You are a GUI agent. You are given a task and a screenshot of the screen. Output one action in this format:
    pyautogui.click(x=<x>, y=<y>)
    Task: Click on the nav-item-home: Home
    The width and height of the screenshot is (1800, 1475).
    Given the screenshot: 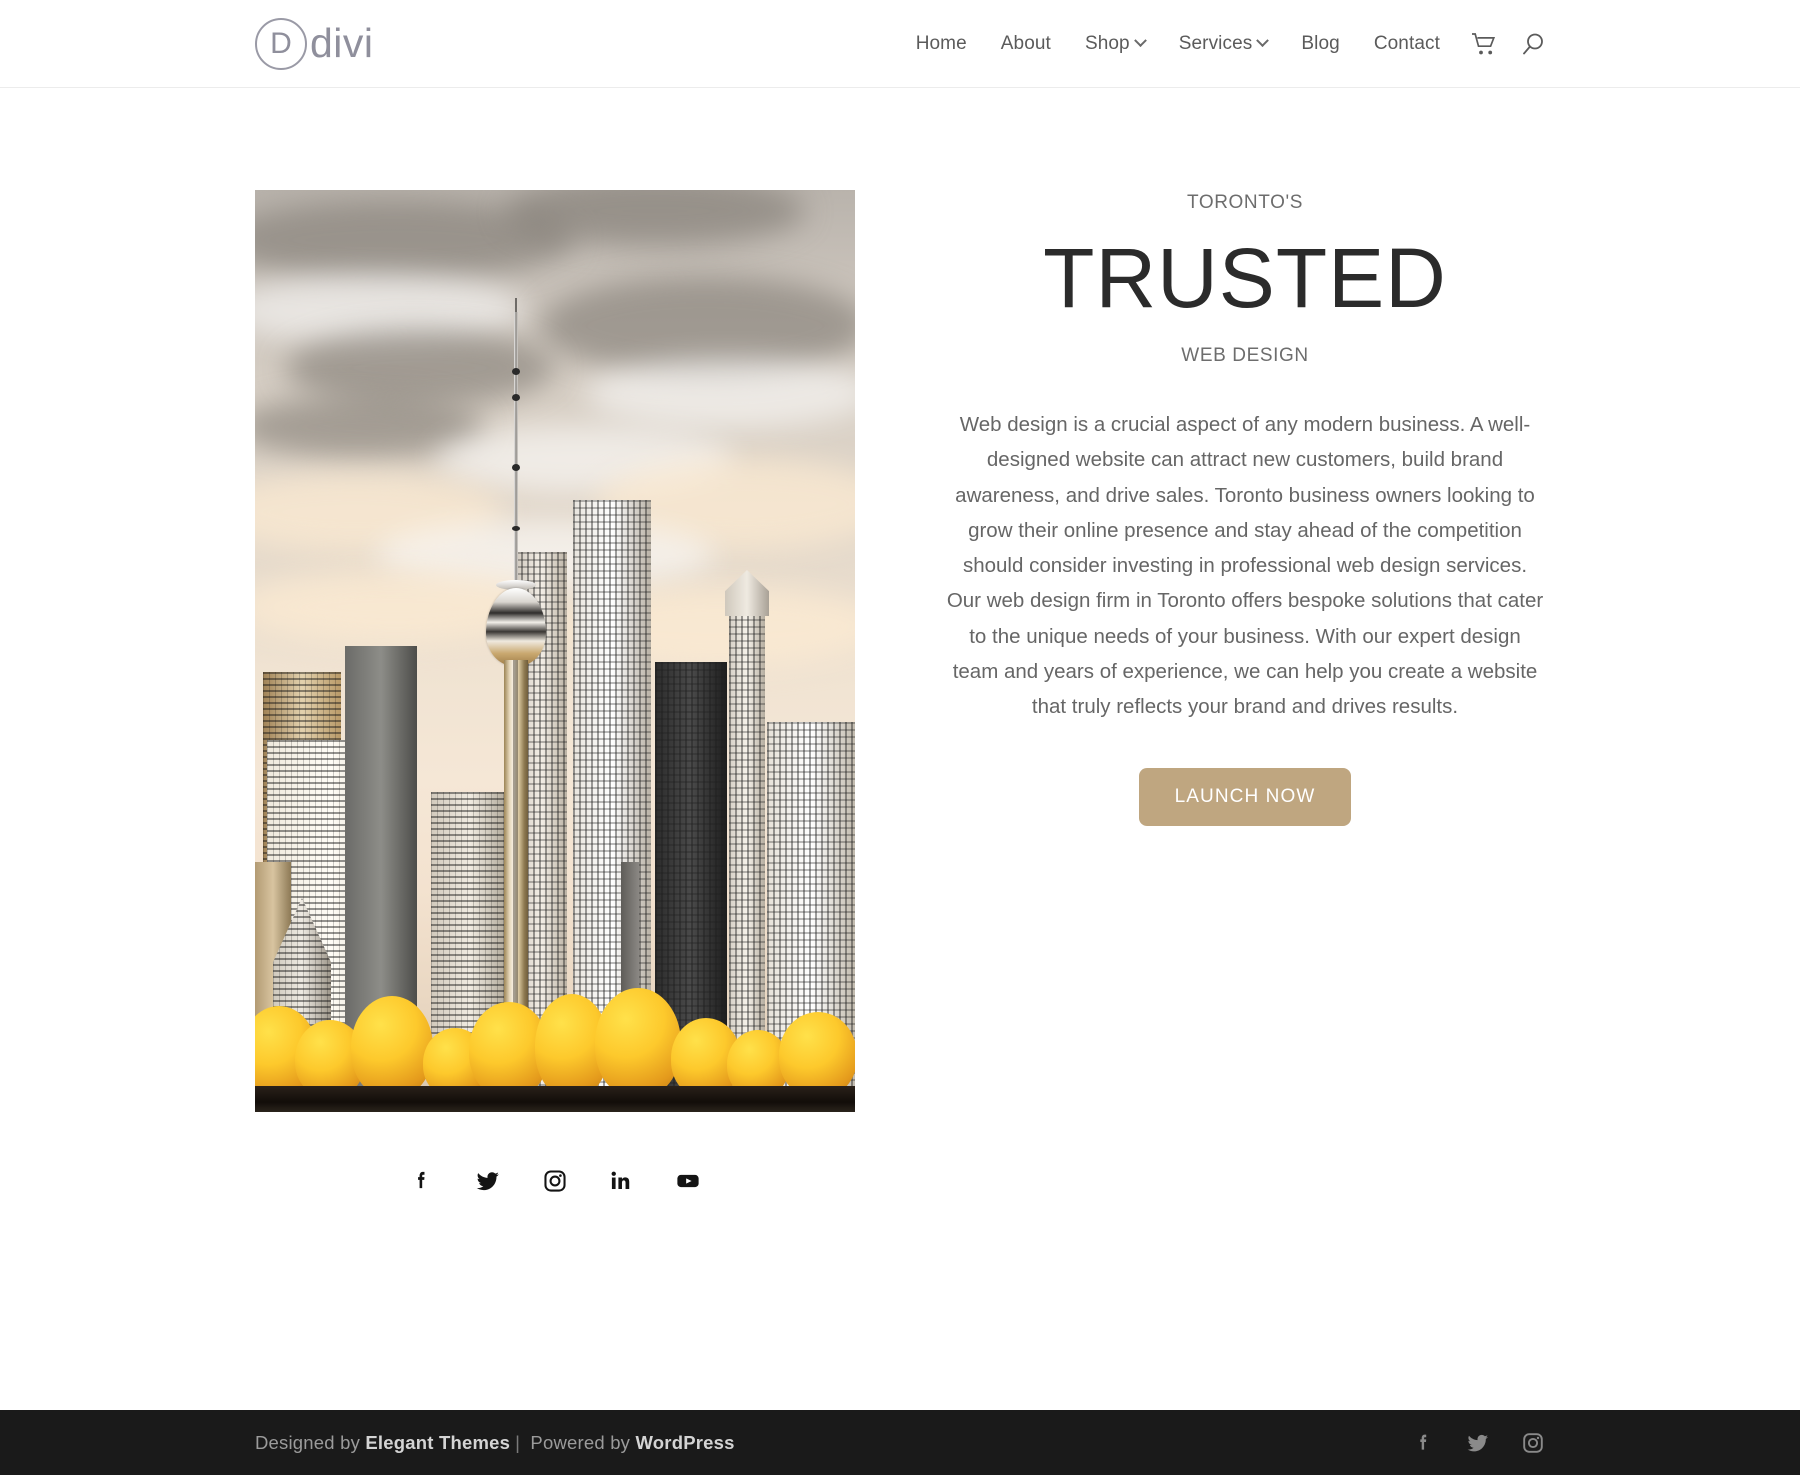 What is the action you would take?
    pyautogui.click(x=941, y=44)
    